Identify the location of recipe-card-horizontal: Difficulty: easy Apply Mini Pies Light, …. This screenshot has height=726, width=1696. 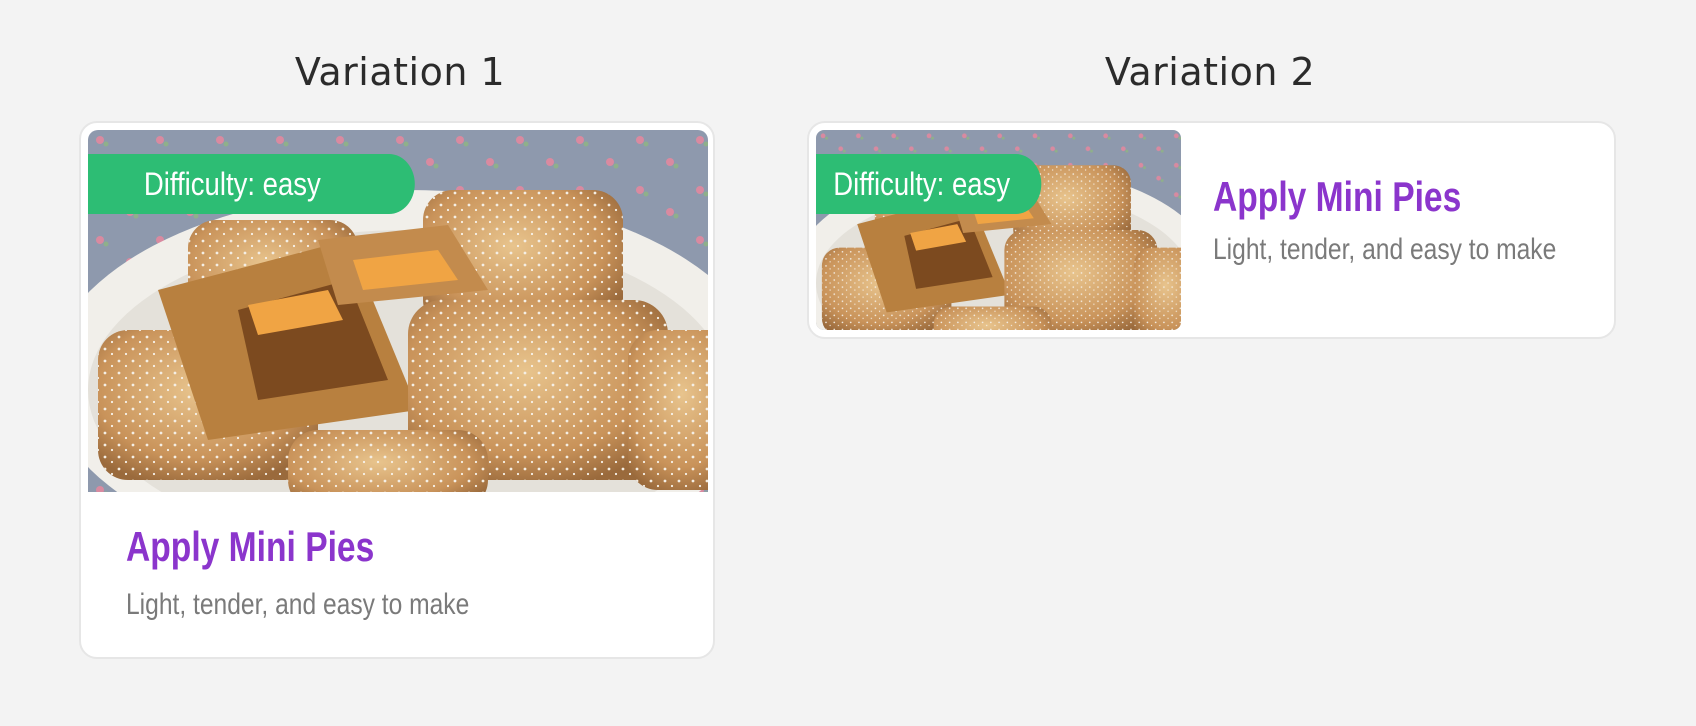
(1211, 230).